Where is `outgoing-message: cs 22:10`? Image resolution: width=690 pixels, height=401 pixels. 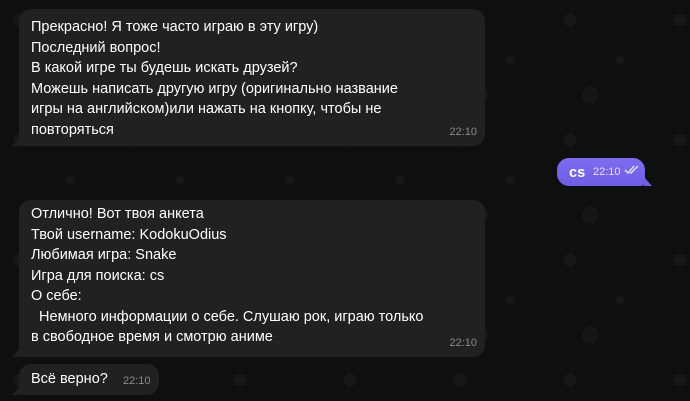
outgoing-message: cs 22:10 is located at coordinates (604, 172).